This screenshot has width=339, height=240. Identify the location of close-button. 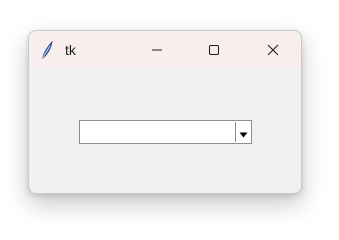
(273, 50).